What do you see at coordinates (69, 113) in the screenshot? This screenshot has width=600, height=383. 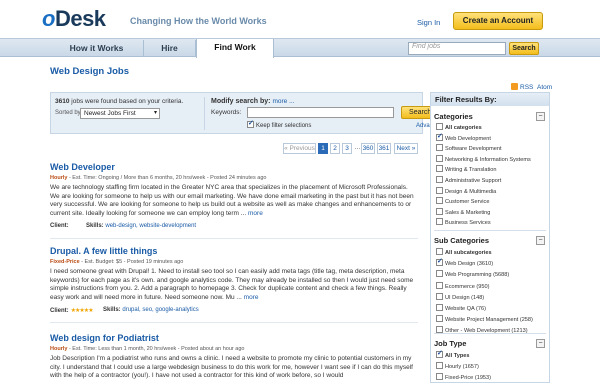 I see `sort-label: Sorted by:` at bounding box center [69, 113].